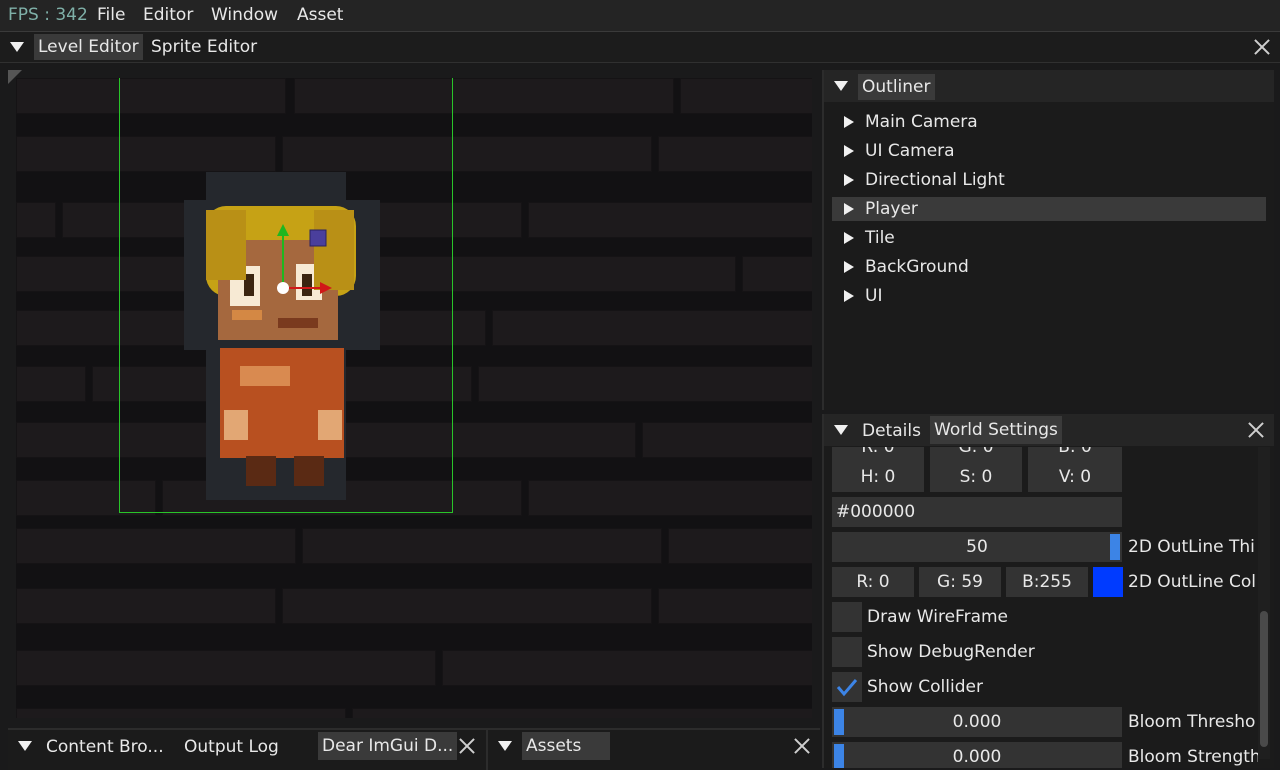  What do you see at coordinates (1075, 477) in the screenshot?
I see `color-v-field: V: 0` at bounding box center [1075, 477].